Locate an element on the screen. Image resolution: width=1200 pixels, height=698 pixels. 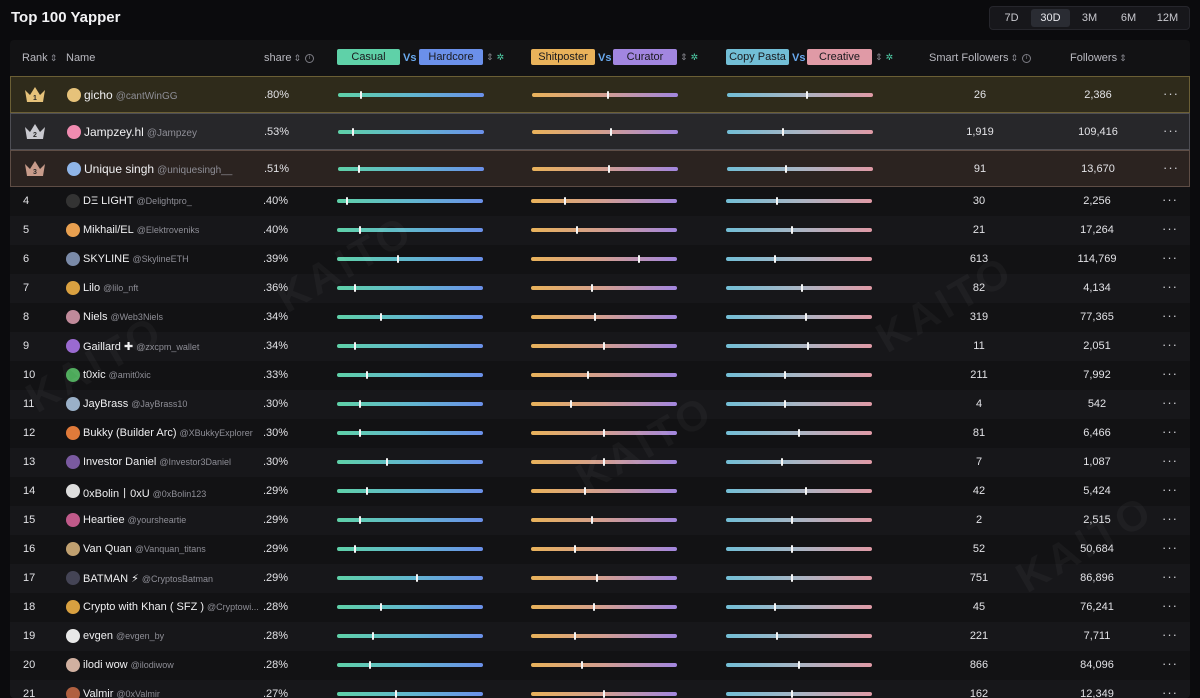
period-6m: 6M is located at coordinates (1128, 18).